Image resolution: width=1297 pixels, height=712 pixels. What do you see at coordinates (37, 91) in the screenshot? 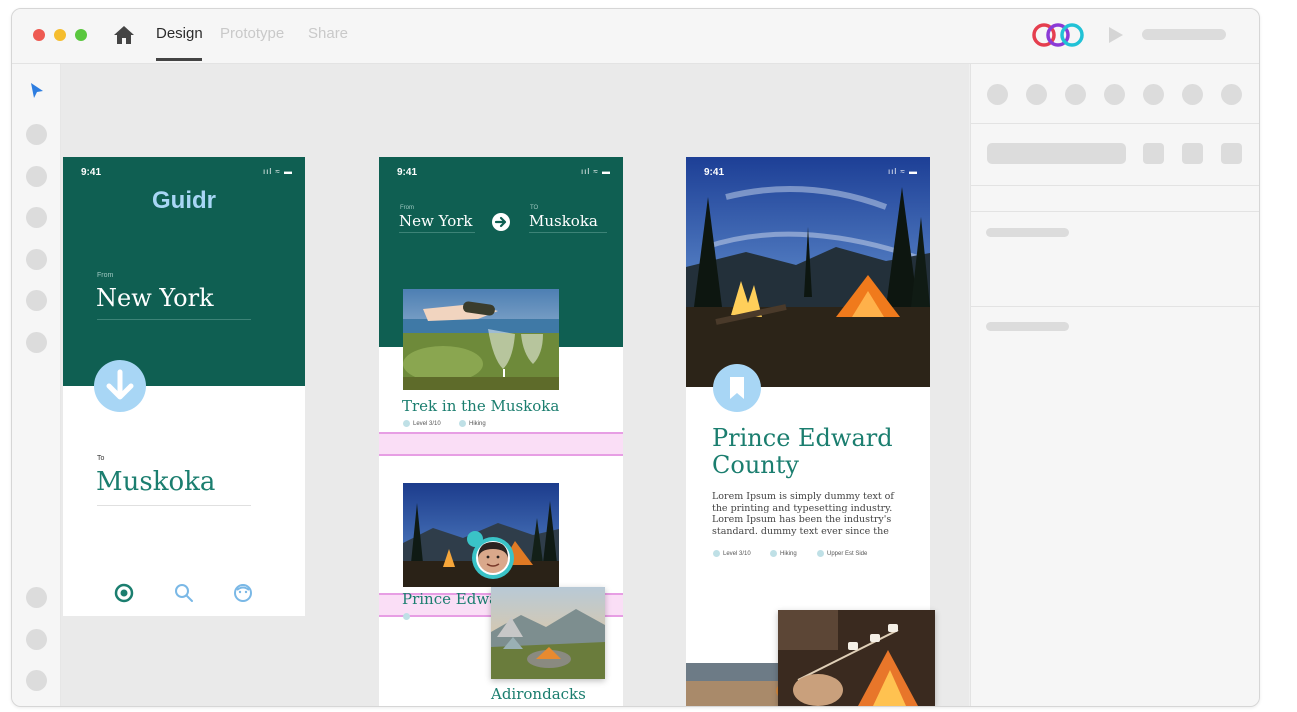
I see `select-arrow-icon` at bounding box center [37, 91].